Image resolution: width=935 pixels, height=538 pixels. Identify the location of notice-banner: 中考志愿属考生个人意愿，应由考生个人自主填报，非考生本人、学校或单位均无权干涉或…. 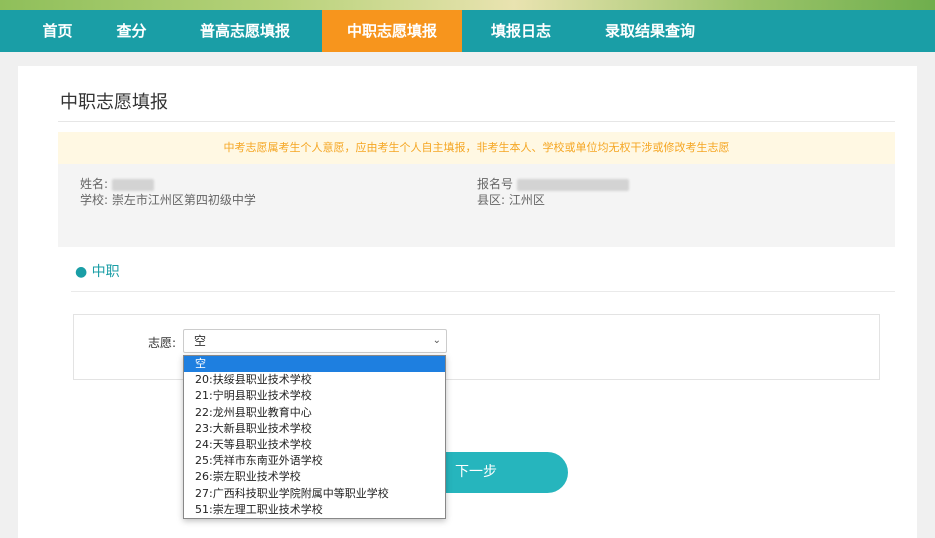
(476, 148).